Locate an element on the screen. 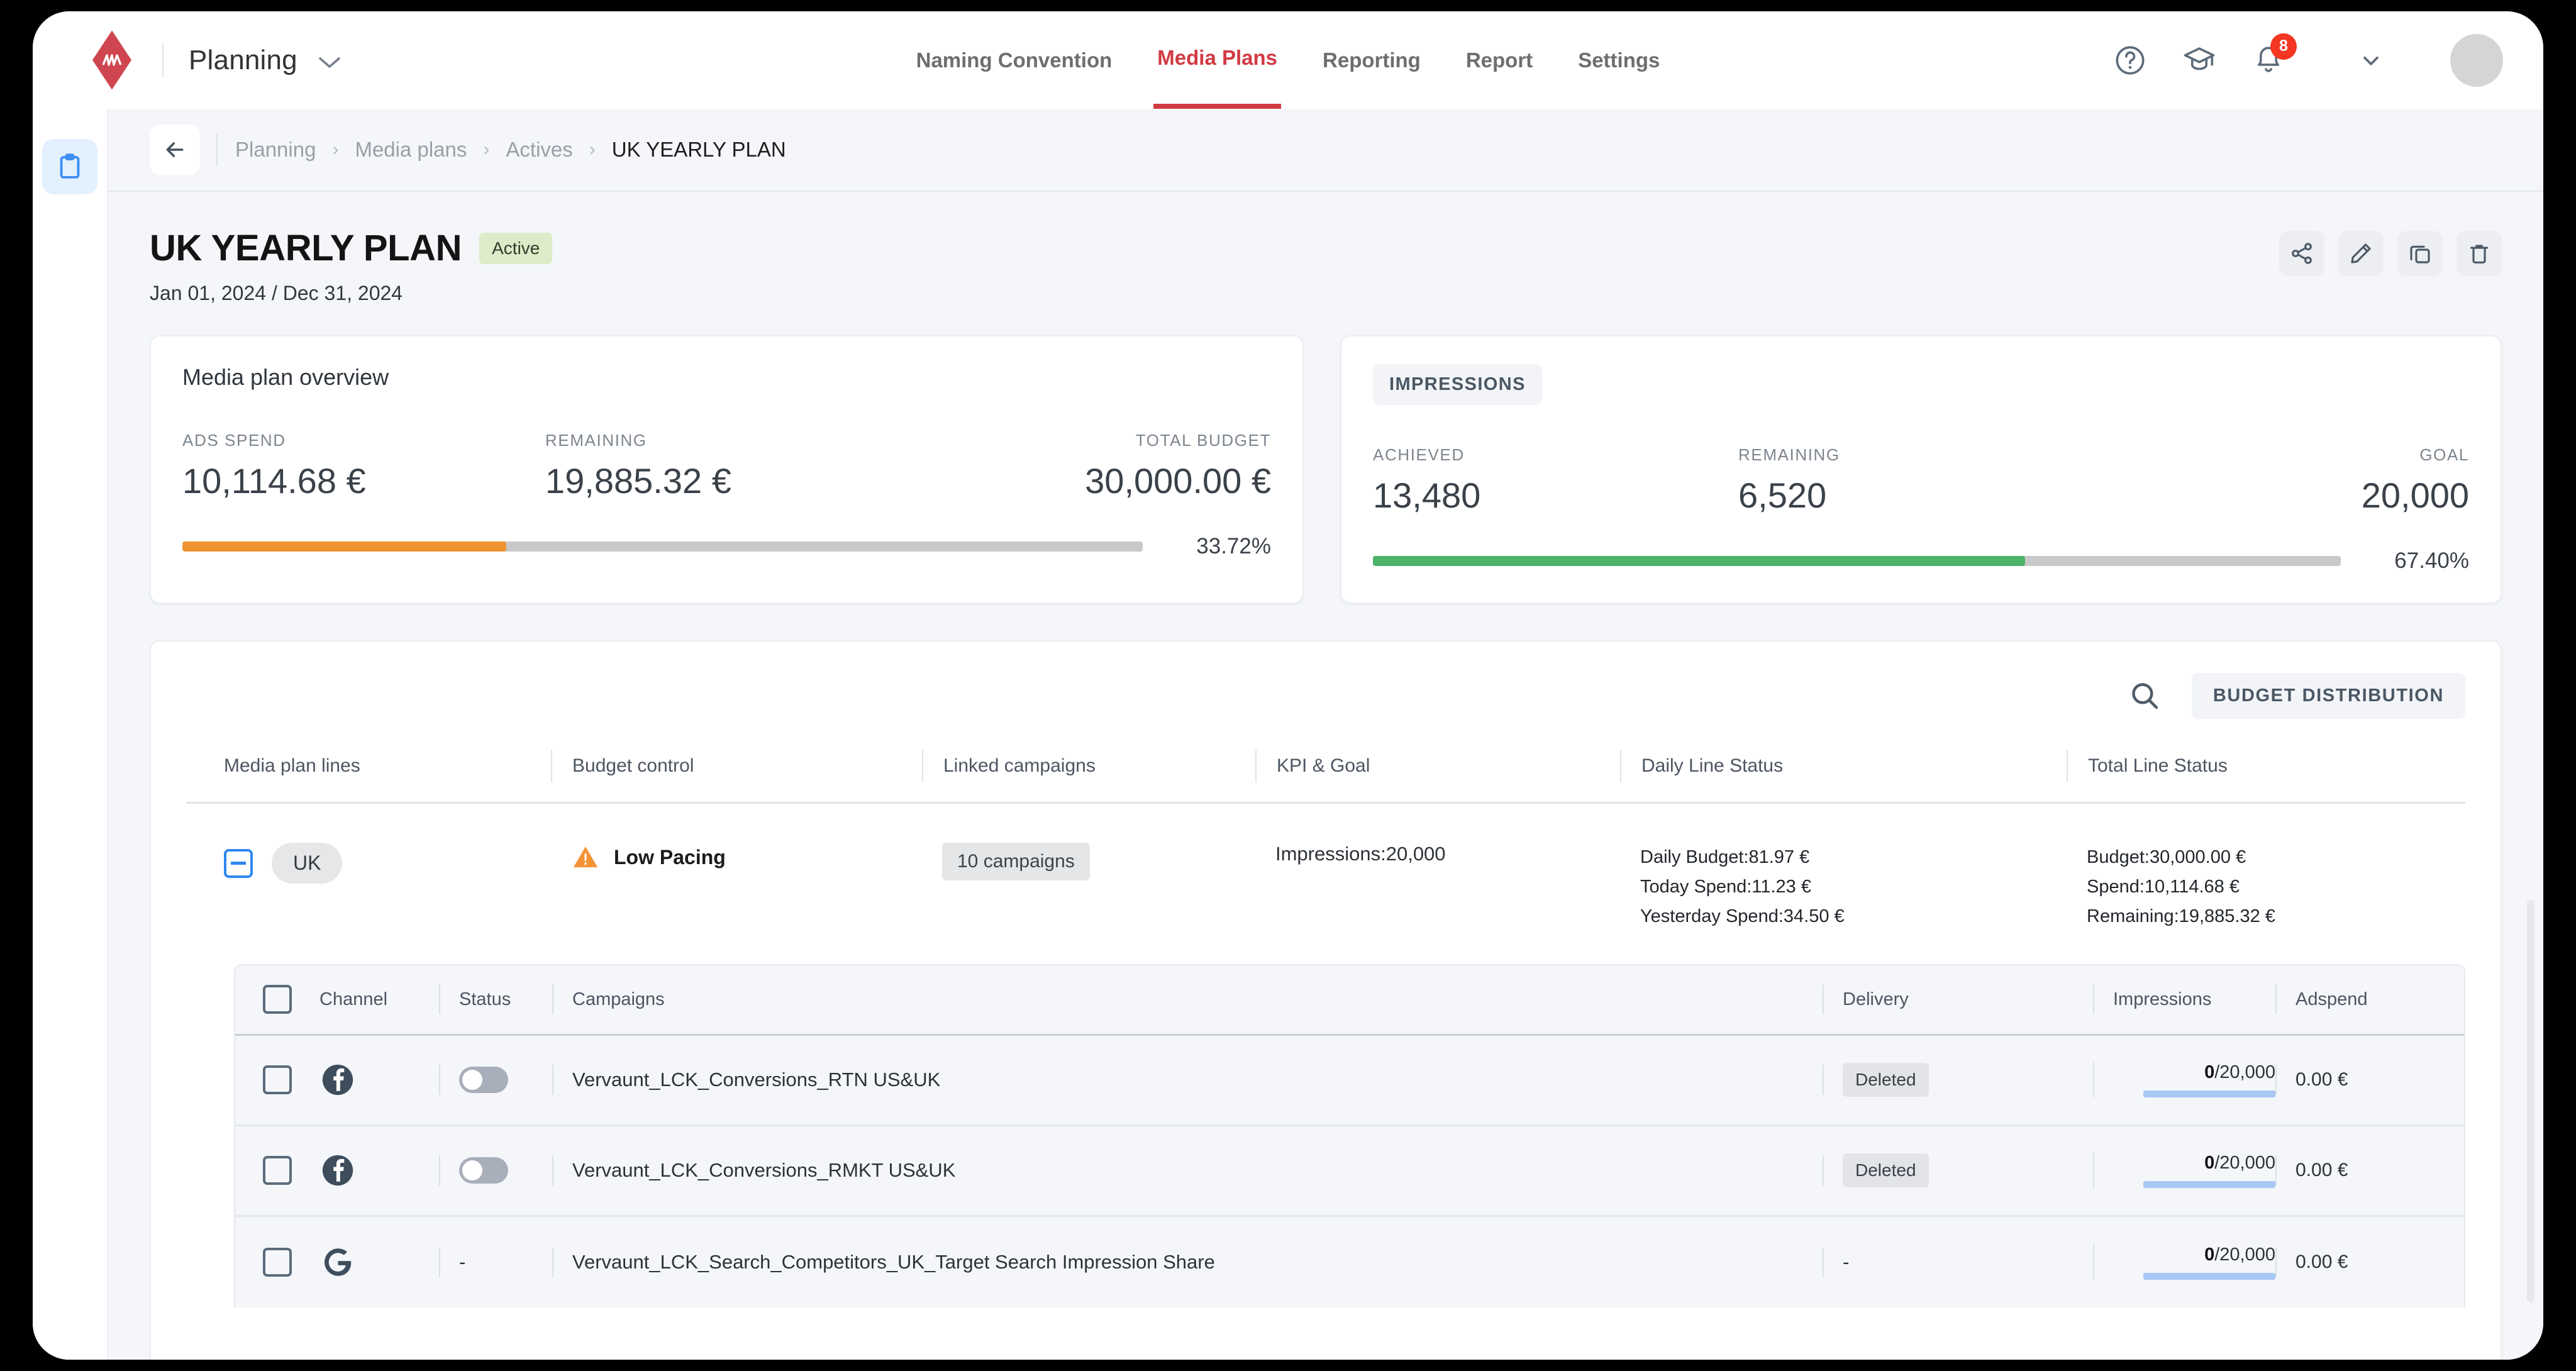 Image resolution: width=2576 pixels, height=1371 pixels. back-button is located at coordinates (175, 150).